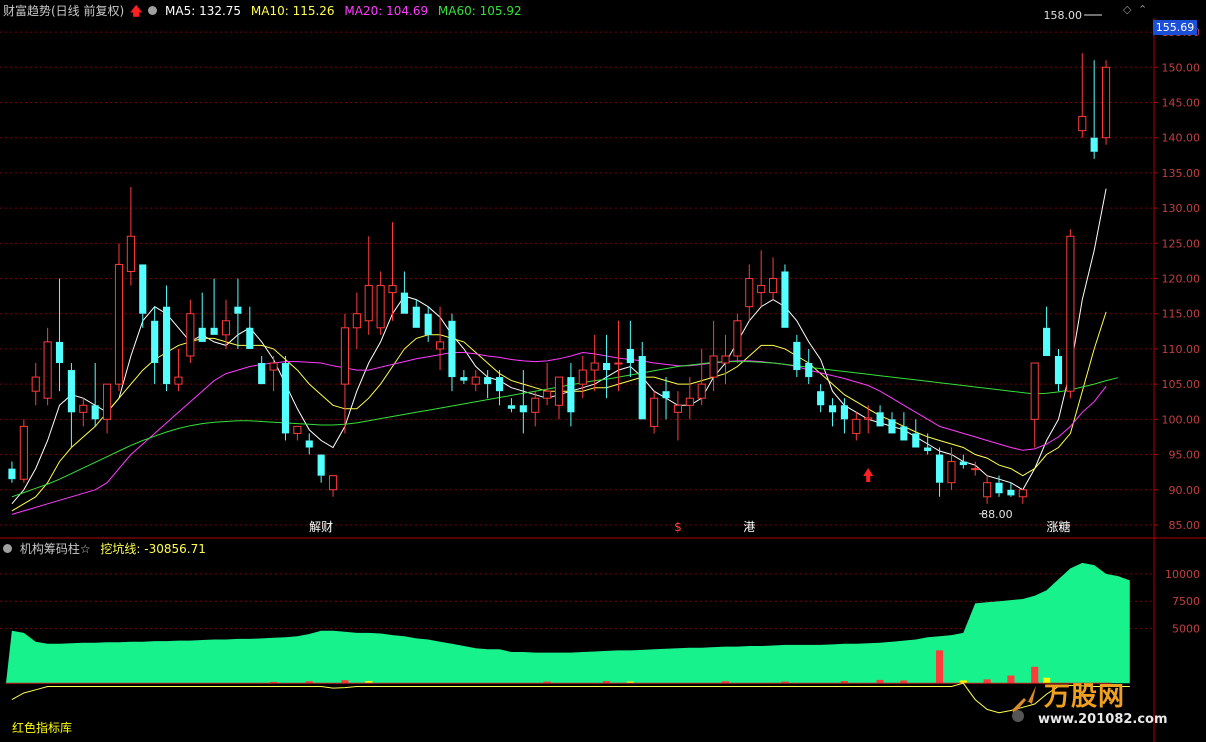  I want to click on indicator-title: 机构筹码柱☆, so click(55, 549).